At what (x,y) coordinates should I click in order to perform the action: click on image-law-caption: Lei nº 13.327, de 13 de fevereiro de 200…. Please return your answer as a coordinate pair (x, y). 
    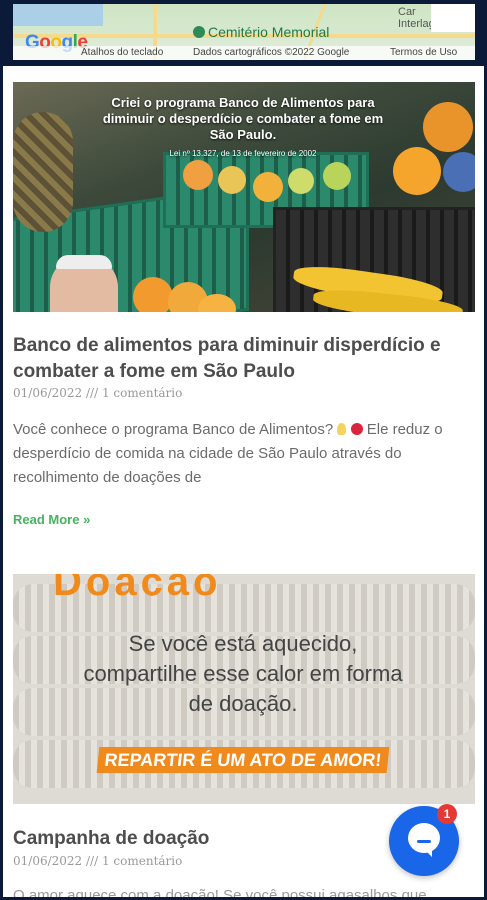
    Looking at the image, I should click on (243, 153).